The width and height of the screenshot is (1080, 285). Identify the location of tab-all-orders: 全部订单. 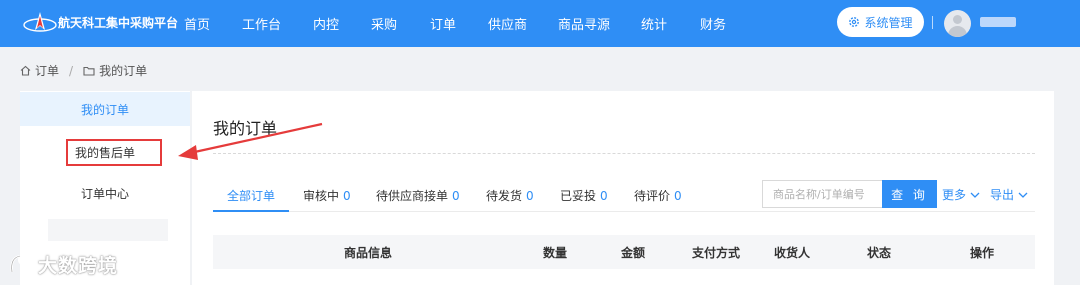
(251, 195).